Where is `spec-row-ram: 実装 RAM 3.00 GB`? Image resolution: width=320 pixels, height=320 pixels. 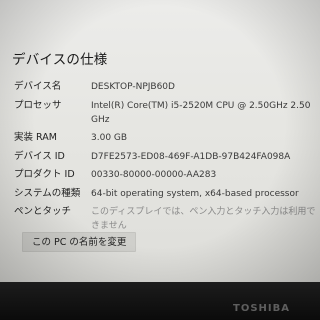 spec-row-ram: 実装 RAM 3.00 GB is located at coordinates (166, 138).